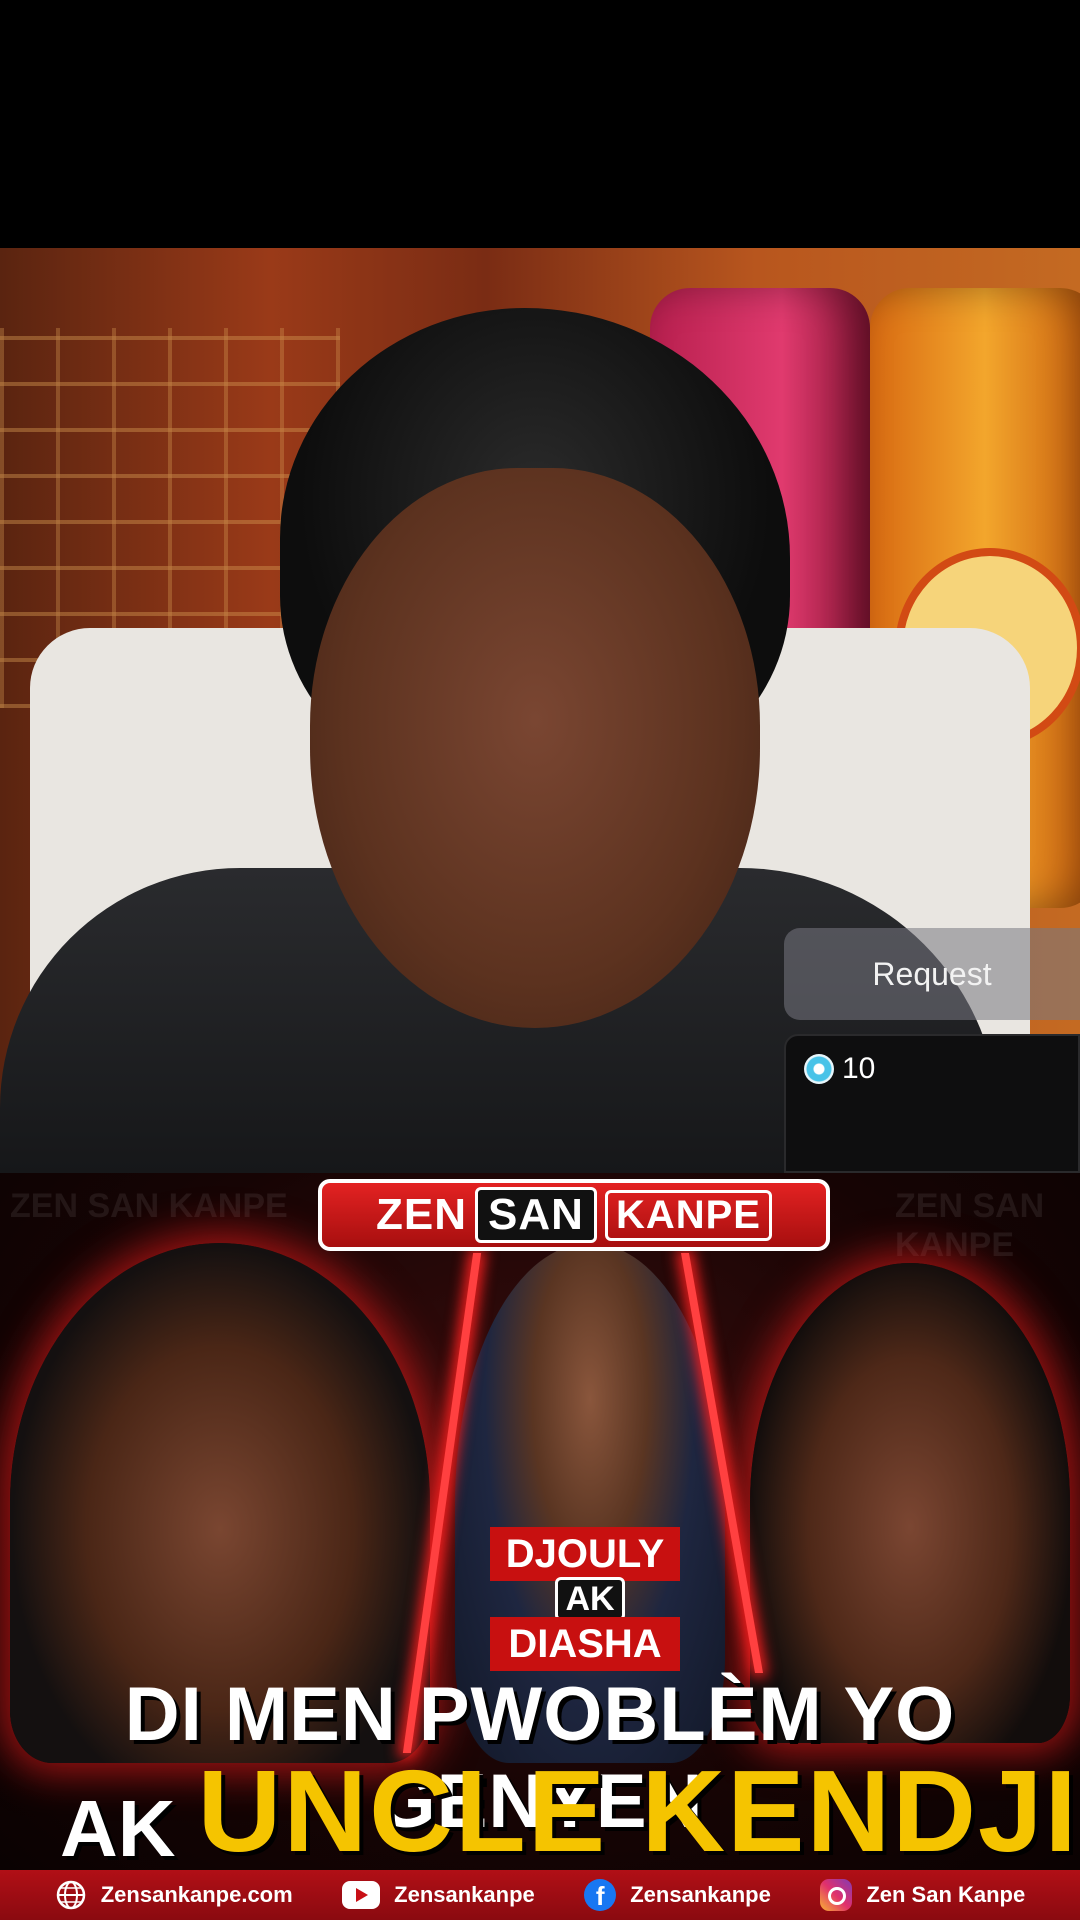  What do you see at coordinates (70, 1895) in the screenshot?
I see `globe-icon` at bounding box center [70, 1895].